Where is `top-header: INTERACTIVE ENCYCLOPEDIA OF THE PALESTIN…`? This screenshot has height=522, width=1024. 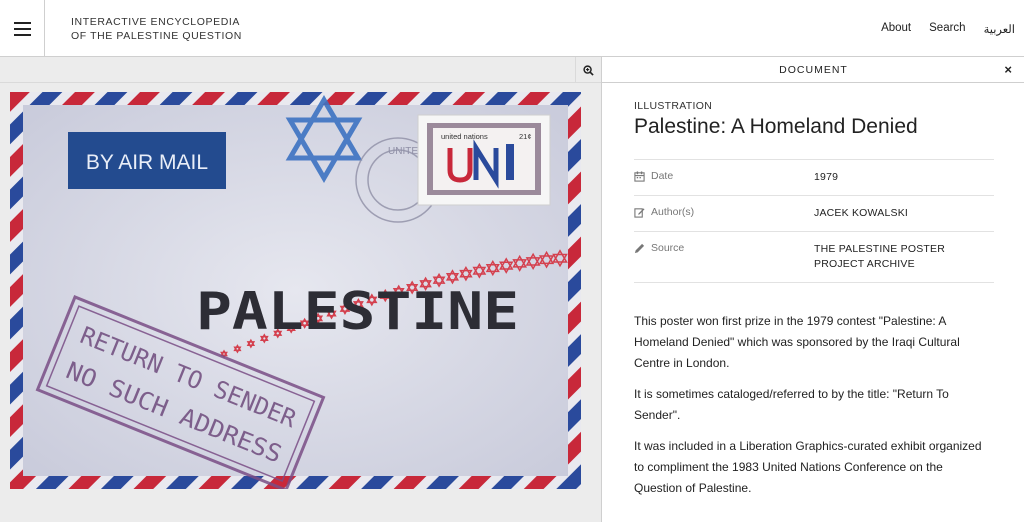 top-header: INTERACTIVE ENCYCLOPEDIA OF THE PALESTIN… is located at coordinates (512, 28).